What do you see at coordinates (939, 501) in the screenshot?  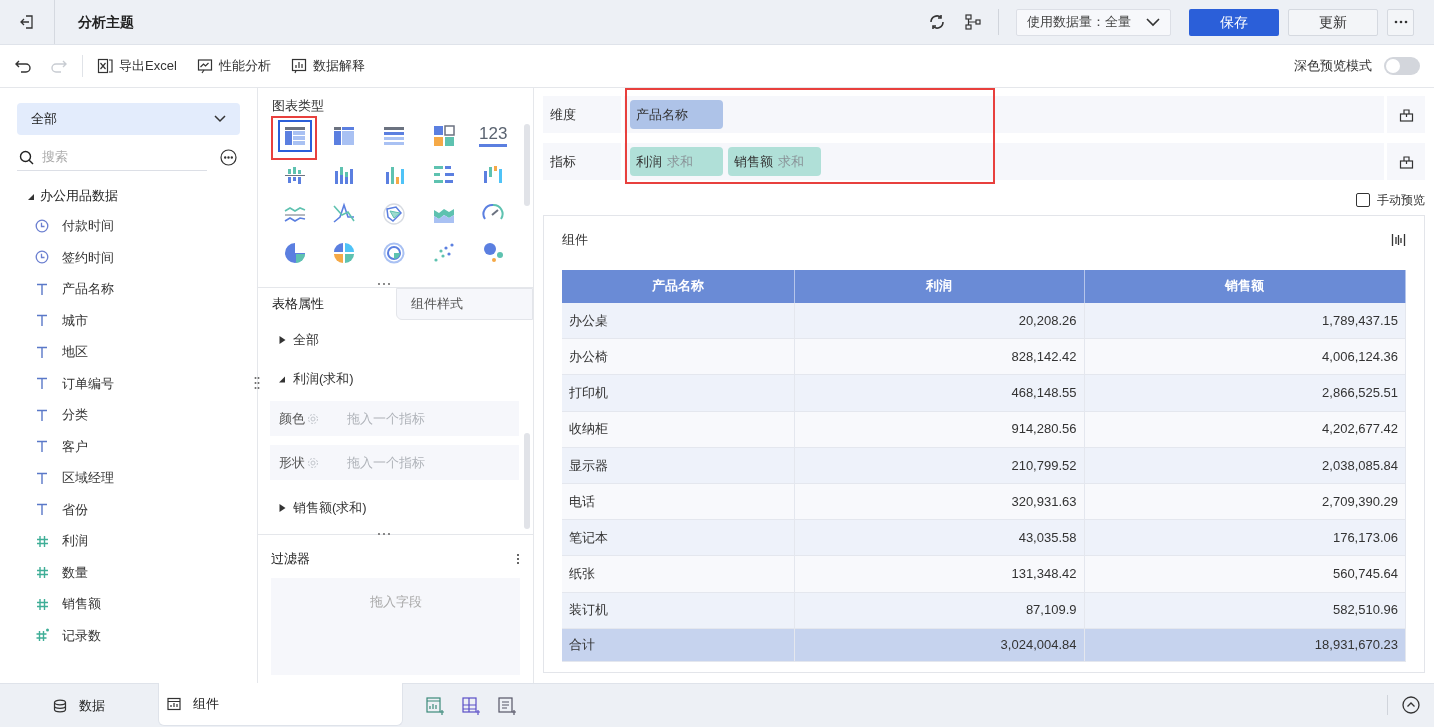 I see `table-cell: 320,931.63` at bounding box center [939, 501].